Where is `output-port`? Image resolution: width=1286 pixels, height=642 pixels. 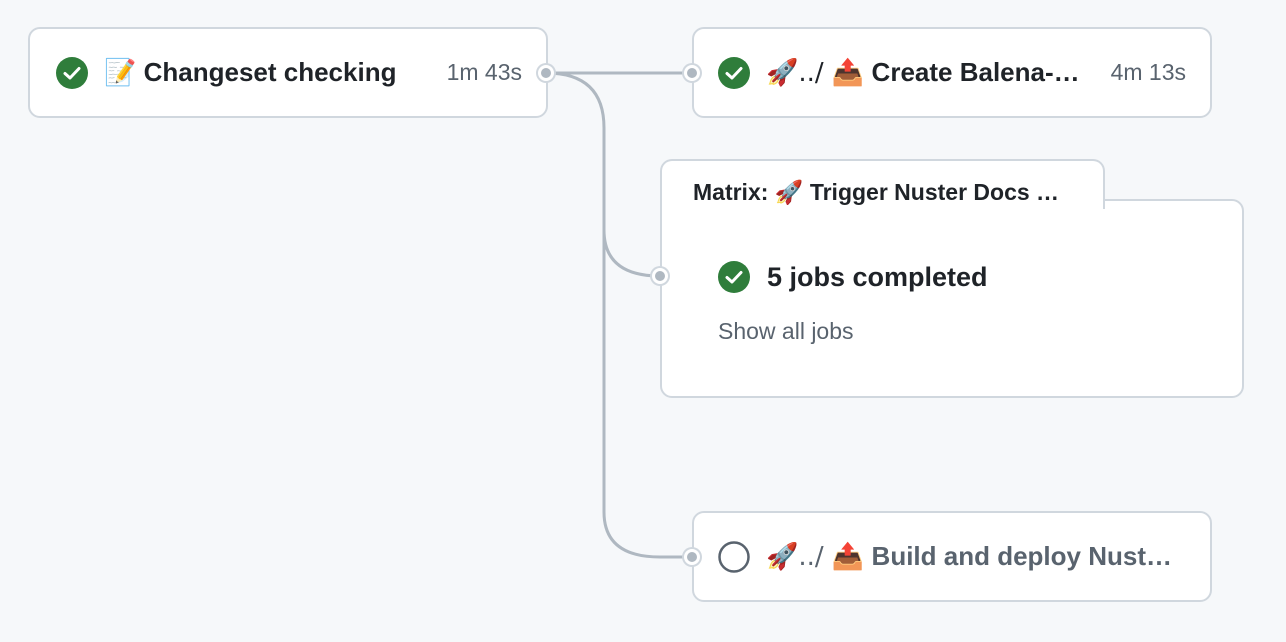
output-port is located at coordinates (546, 73).